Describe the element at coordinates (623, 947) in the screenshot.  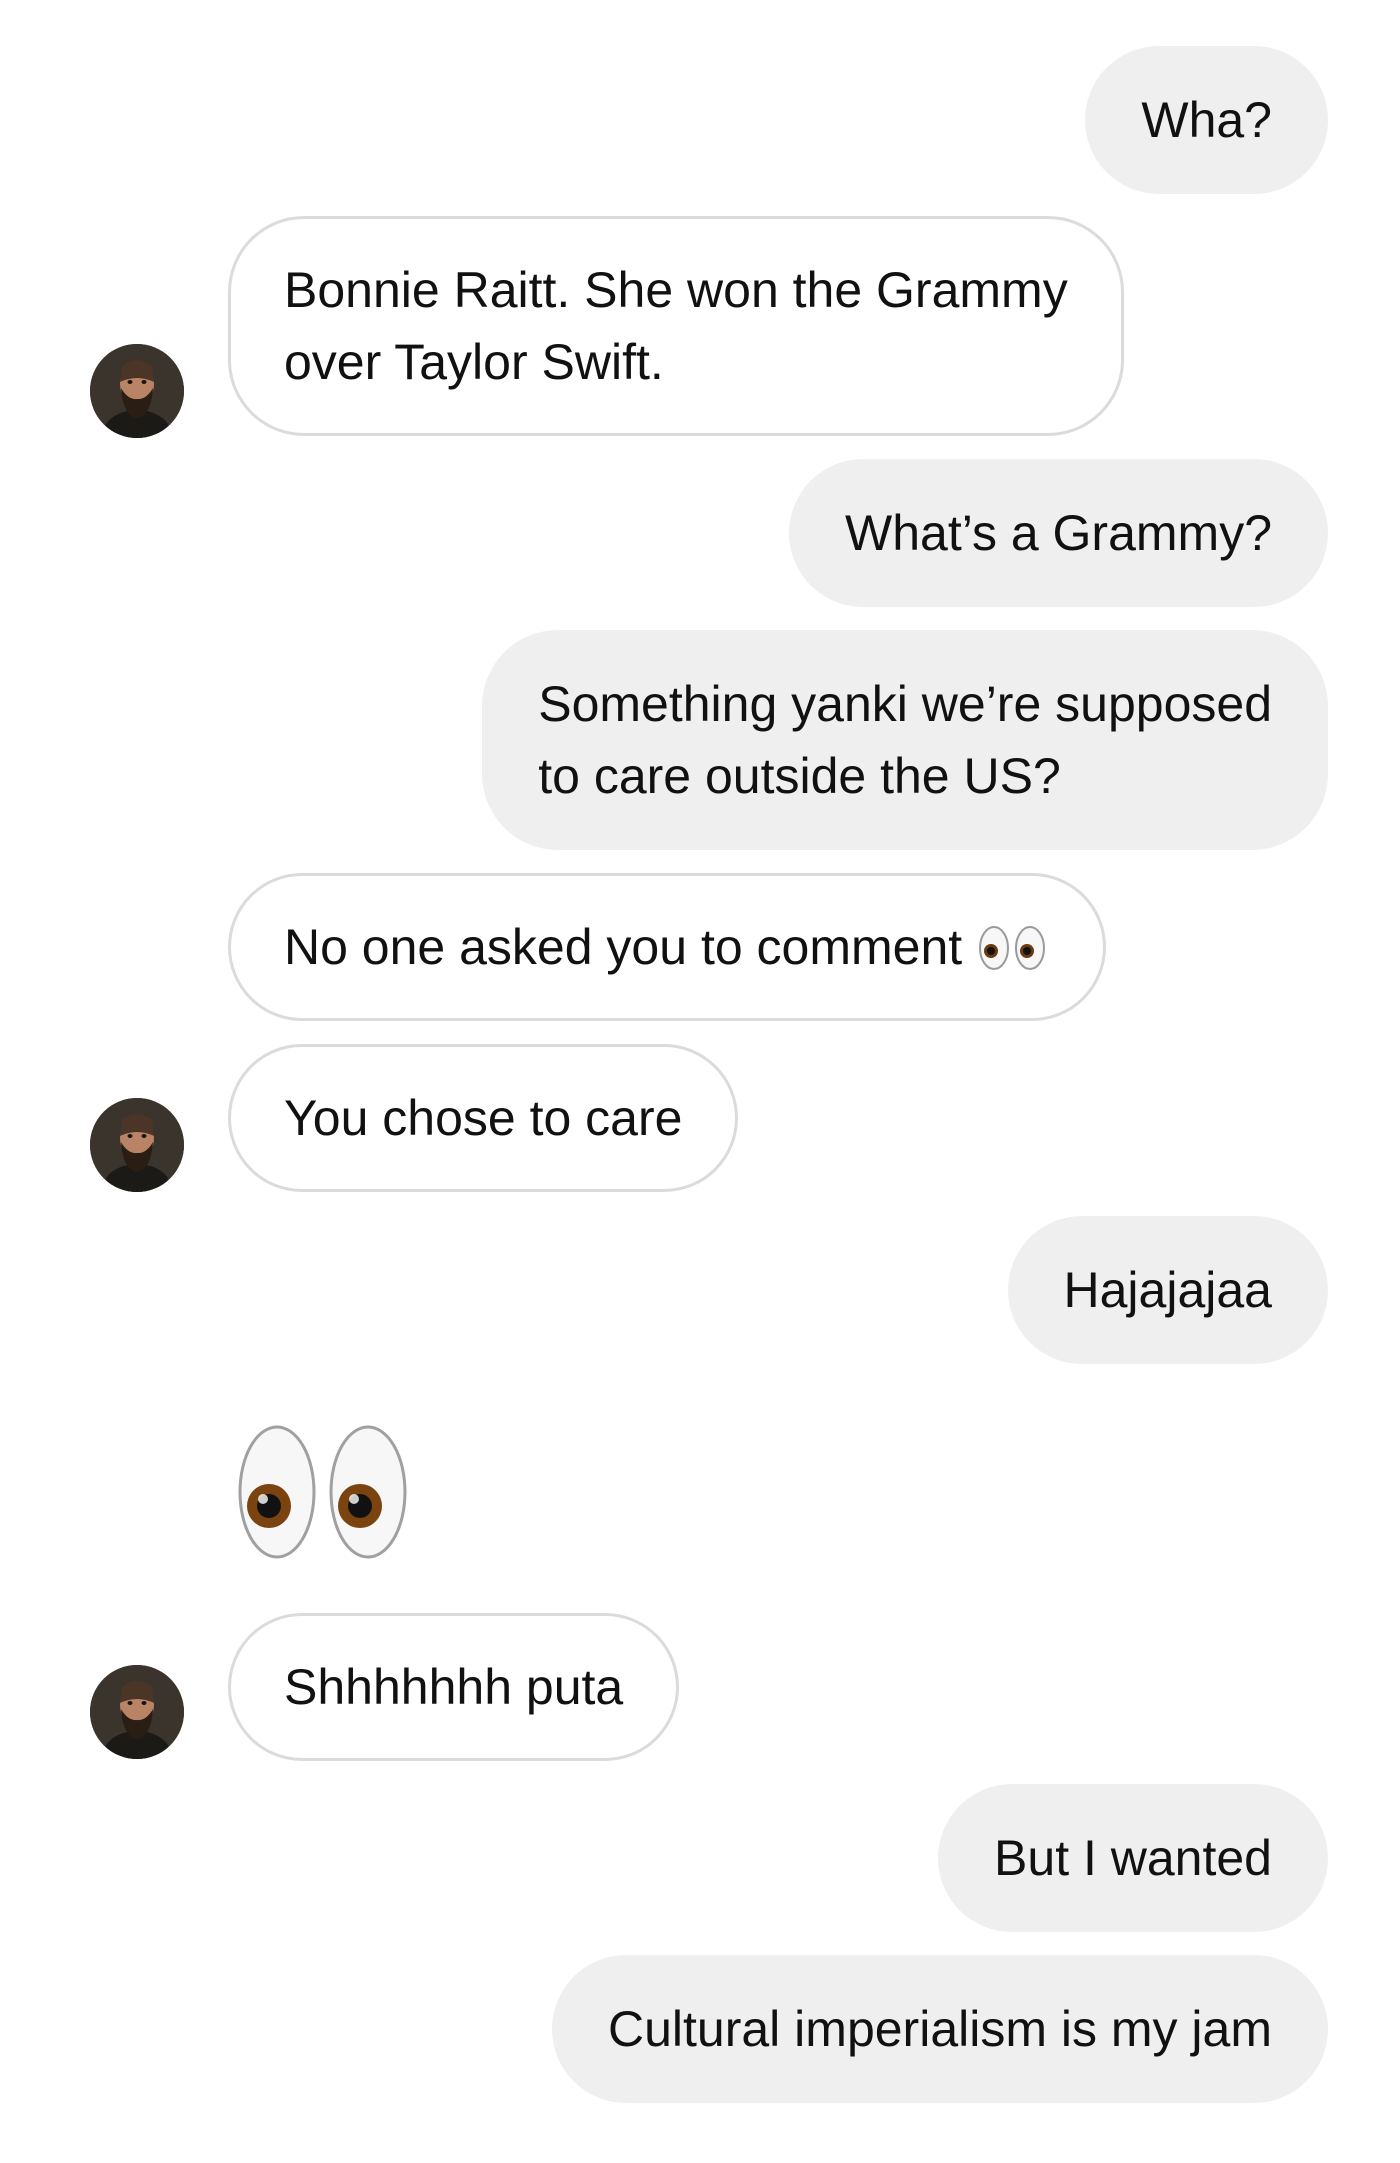
I see `message-text: No one asked you to comment` at that location.